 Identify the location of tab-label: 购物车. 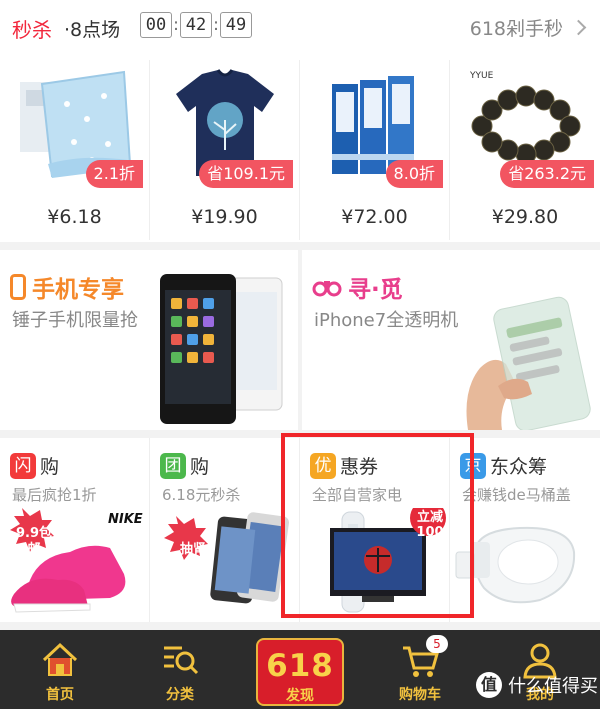
(420, 695).